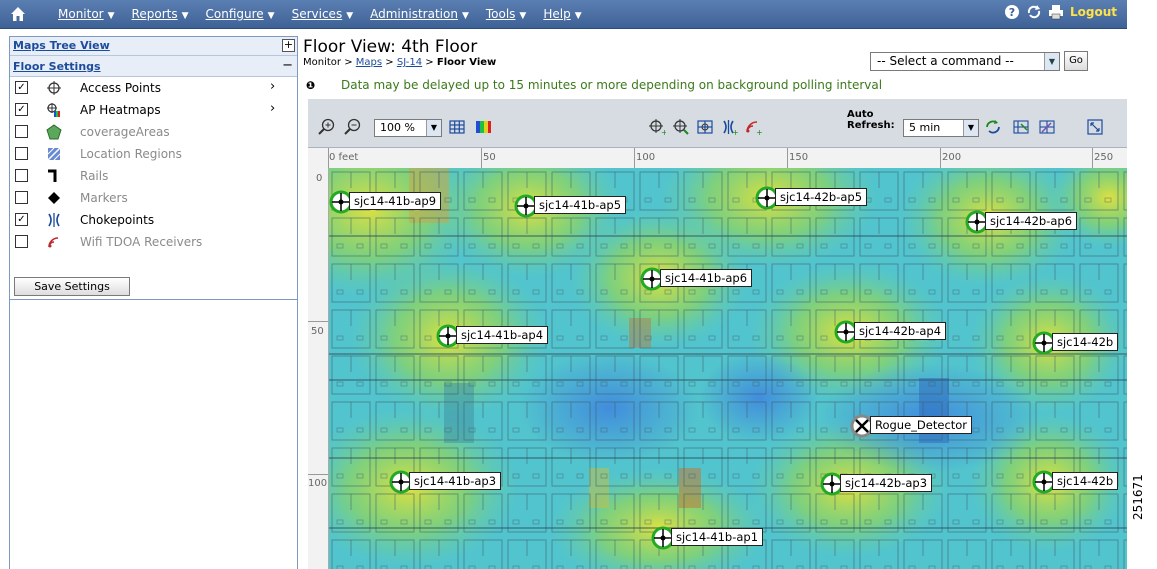  I want to click on layer-row-chokepoints: ✓ Chokepoints, so click(153, 220).